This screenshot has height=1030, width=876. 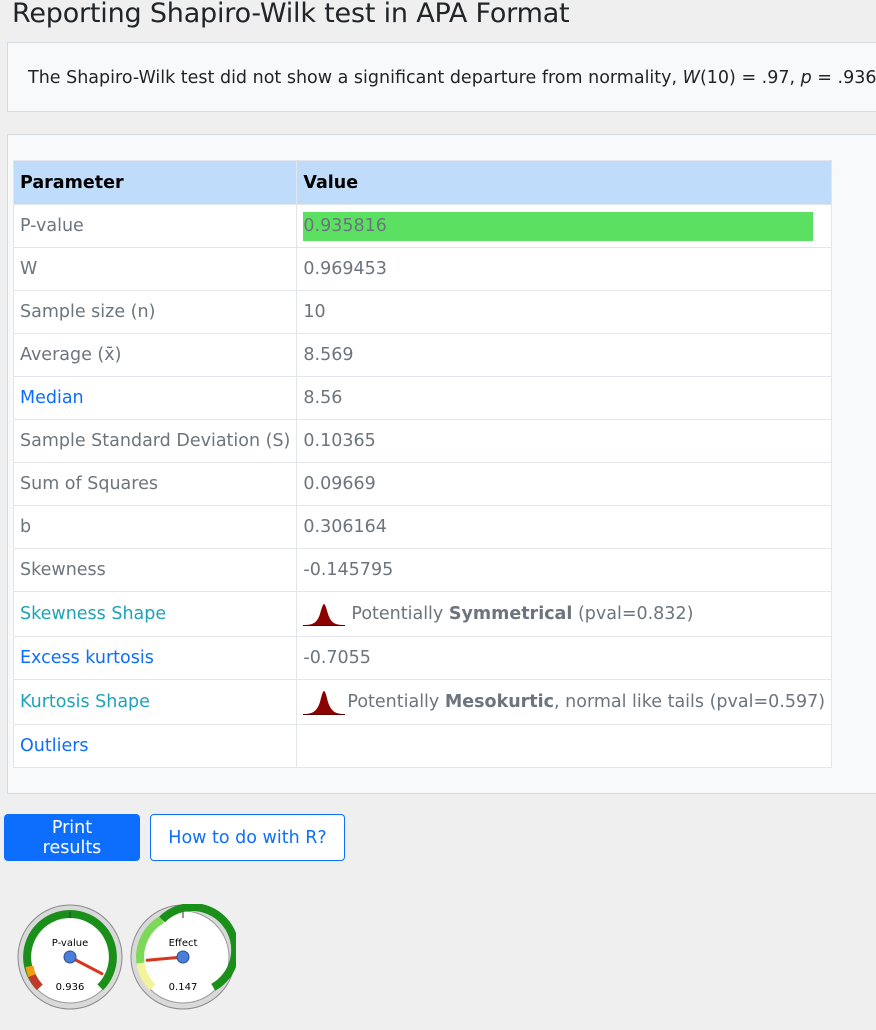 I want to click on row-label-sd: Sample Standard Deviation (S), so click(x=155, y=441).